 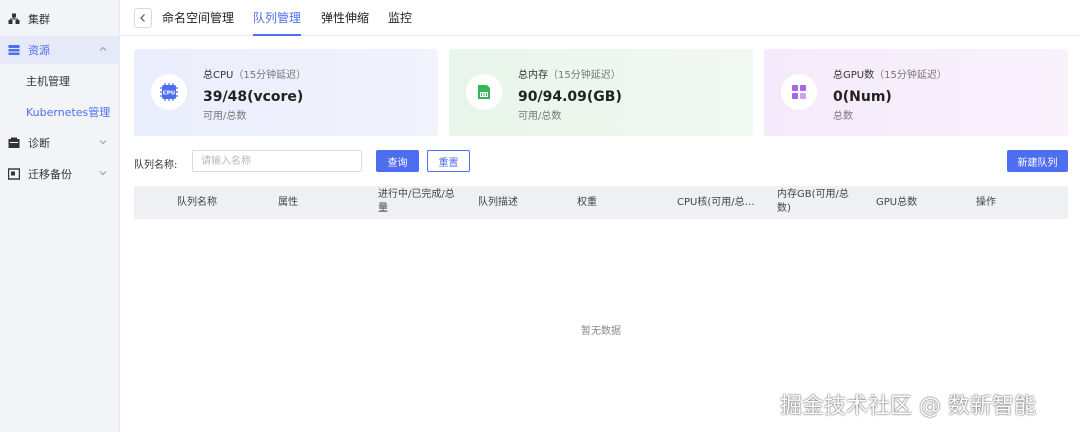 What do you see at coordinates (890, 75) in the screenshot?
I see `card-title: 总GPU数（15分钟延迟）` at bounding box center [890, 75].